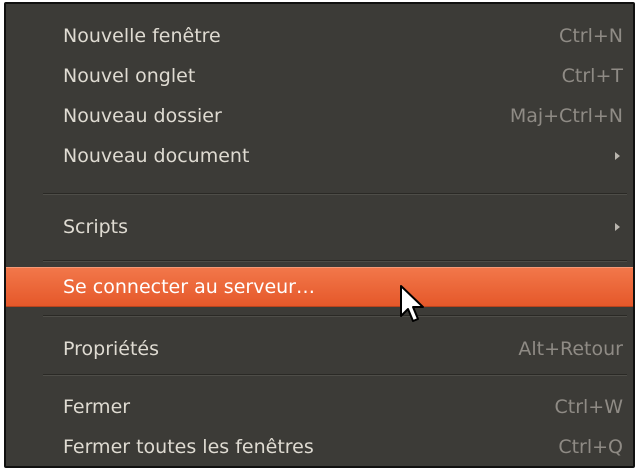  I want to click on menu-item-label: Nouvel onglet, so click(129, 76).